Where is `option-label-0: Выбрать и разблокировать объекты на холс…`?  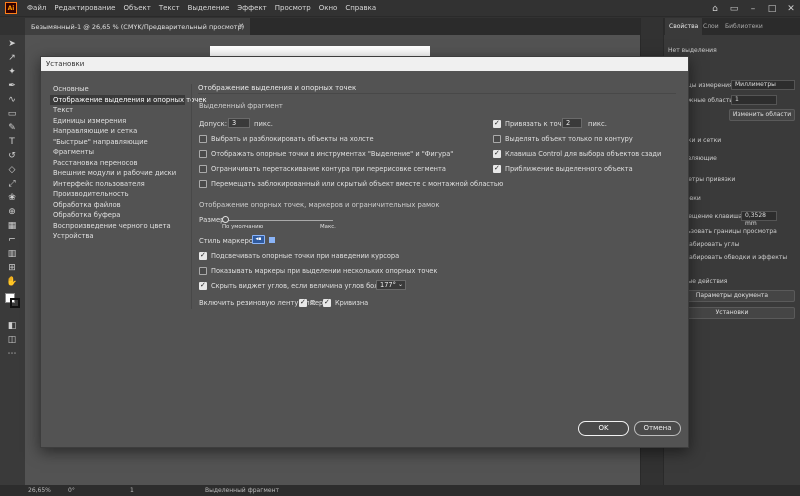
option-label-0: Выбрать и разблокировать объекты на холс… is located at coordinates (292, 139).